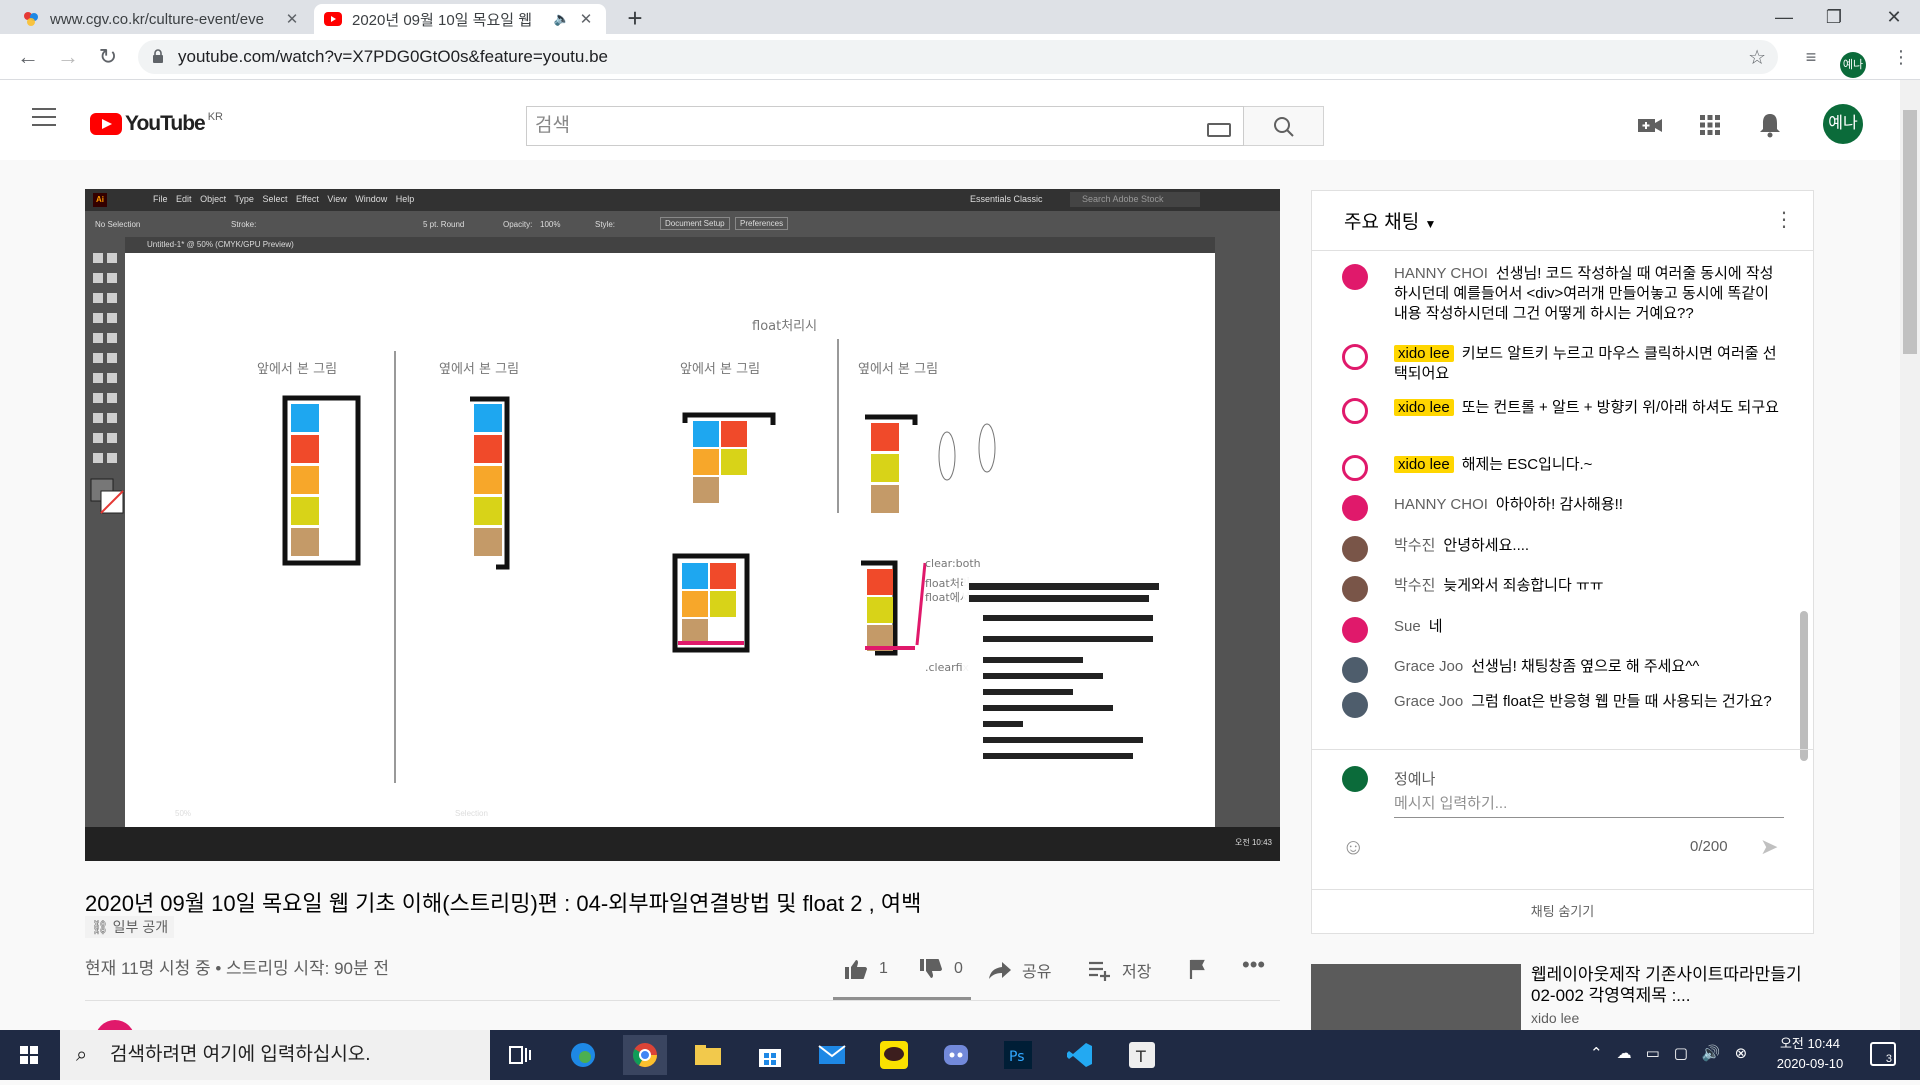 This screenshot has height=1085, width=1920. I want to click on task-view-icon, so click(520, 1055).